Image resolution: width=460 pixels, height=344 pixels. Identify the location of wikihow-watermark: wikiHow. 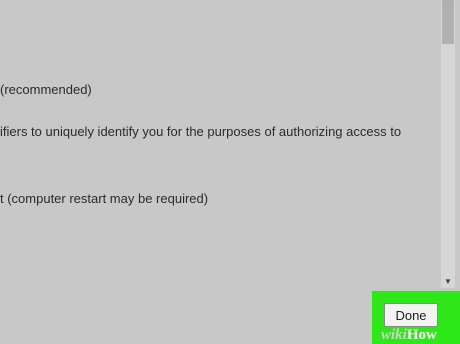
(409, 335).